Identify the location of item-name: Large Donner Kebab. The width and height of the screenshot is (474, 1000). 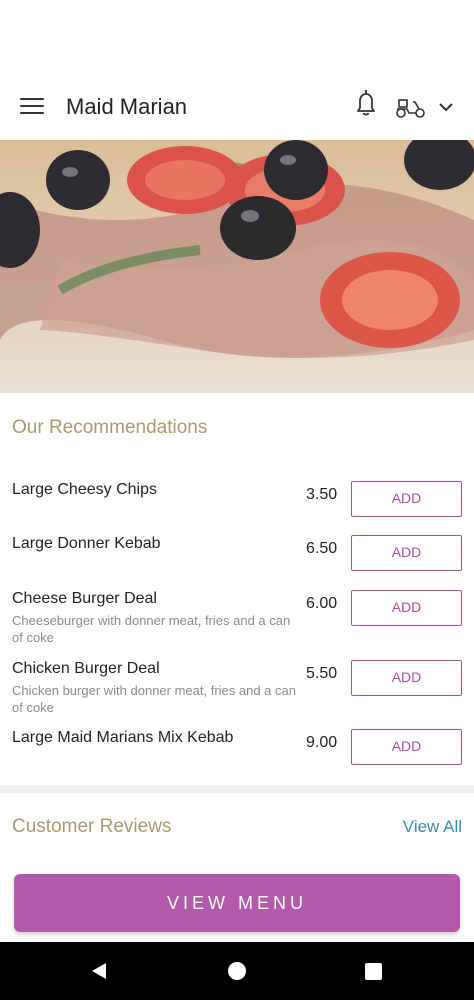
(86, 543).